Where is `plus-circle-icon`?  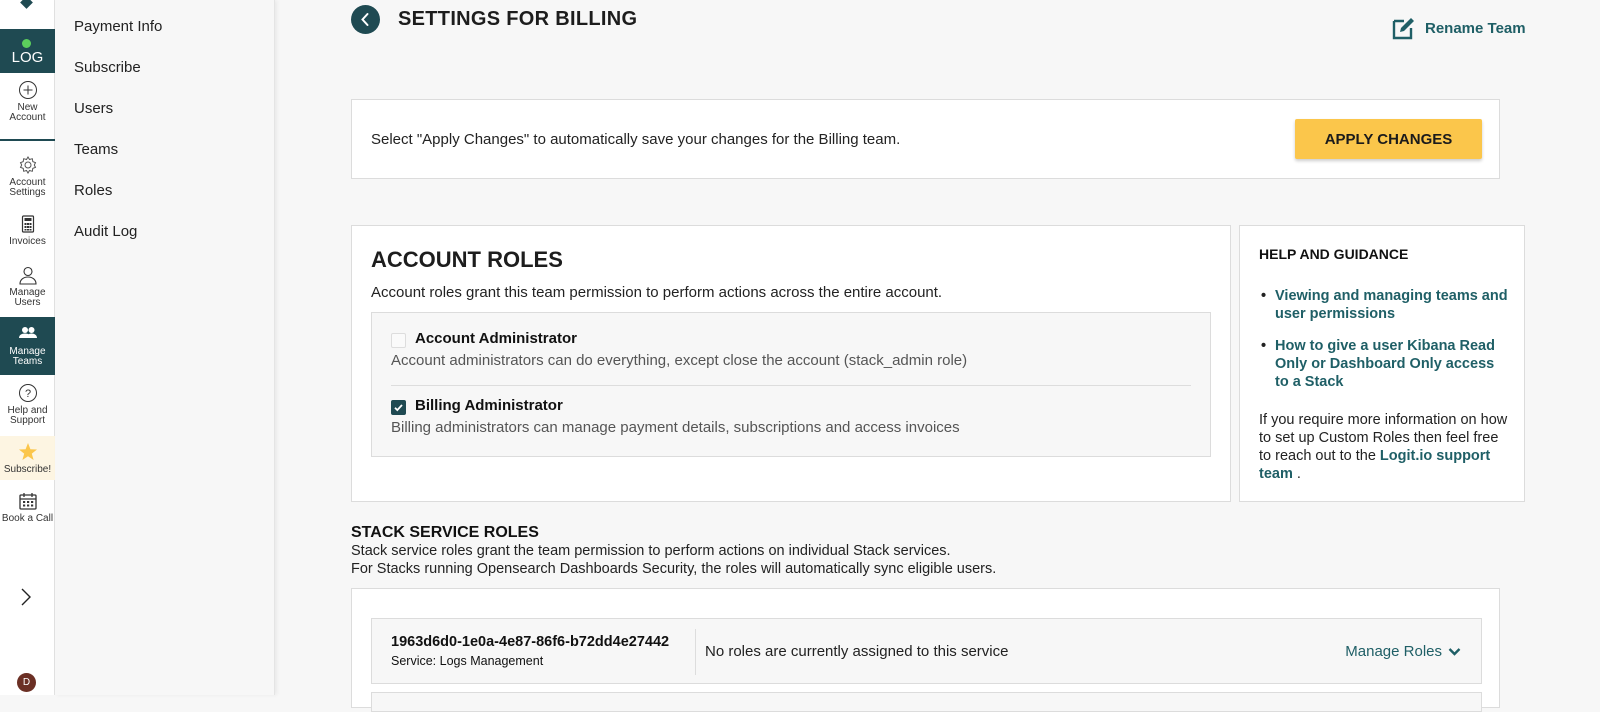
plus-circle-icon is located at coordinates (27, 90).